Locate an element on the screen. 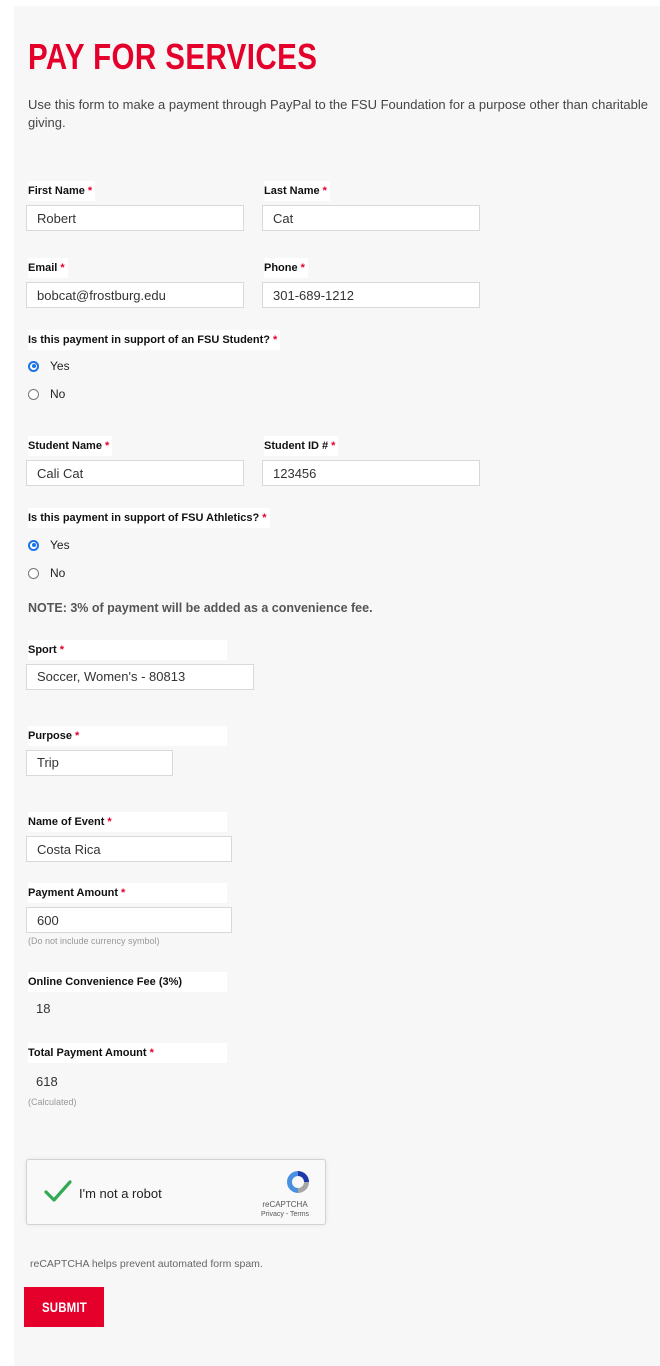 Image resolution: width=660 pixels, height=1366 pixels. student-id-label: Student ID # * is located at coordinates (301, 446).